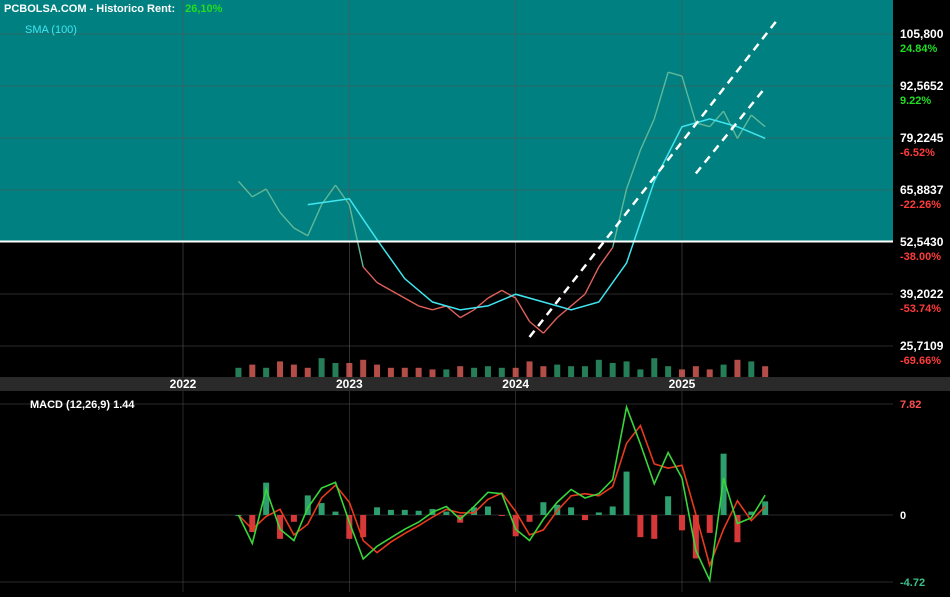 The height and width of the screenshot is (597, 950). I want to click on macd-tick-label: 0, so click(903, 516).